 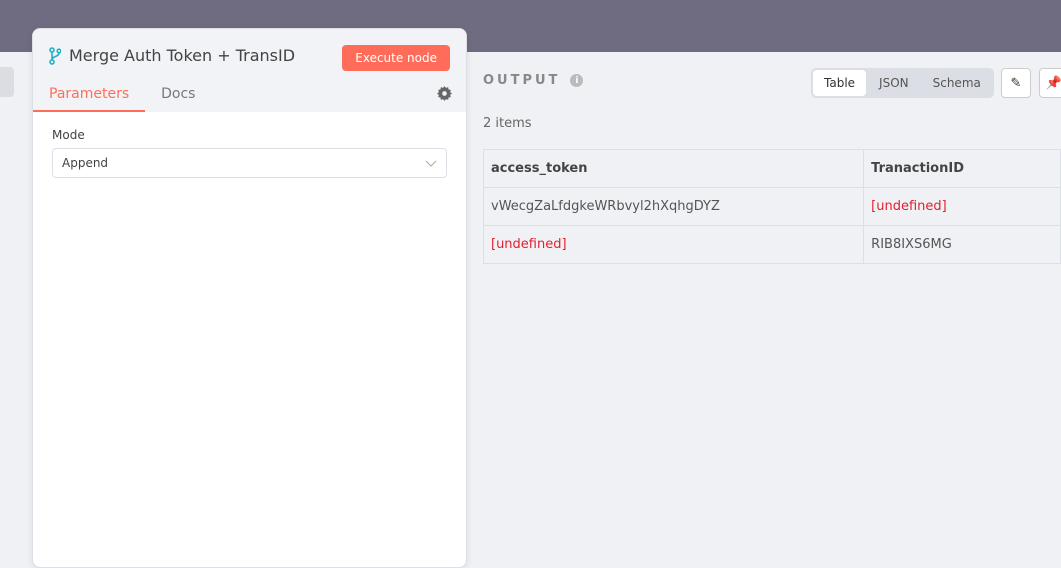 I want to click on item-count: 2 items, so click(x=507, y=123).